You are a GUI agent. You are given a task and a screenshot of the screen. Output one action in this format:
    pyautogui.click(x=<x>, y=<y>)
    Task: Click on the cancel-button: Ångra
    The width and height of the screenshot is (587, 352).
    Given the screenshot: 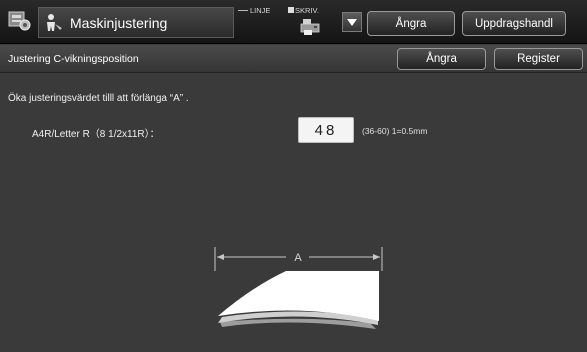 What is the action you would take?
    pyautogui.click(x=441, y=59)
    